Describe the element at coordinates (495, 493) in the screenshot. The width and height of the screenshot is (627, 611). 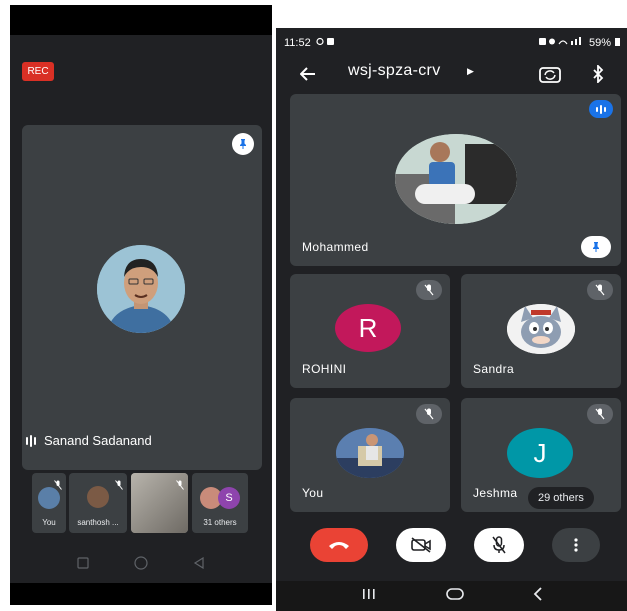
I see `participant-name: Jeshma` at that location.